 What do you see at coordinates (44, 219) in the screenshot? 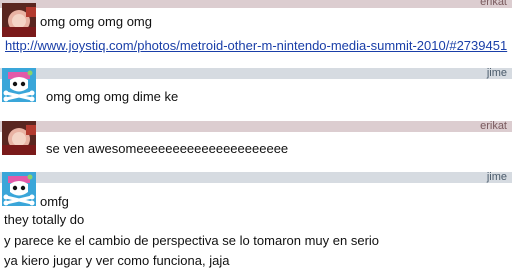
I see `message-text: they totally do` at bounding box center [44, 219].